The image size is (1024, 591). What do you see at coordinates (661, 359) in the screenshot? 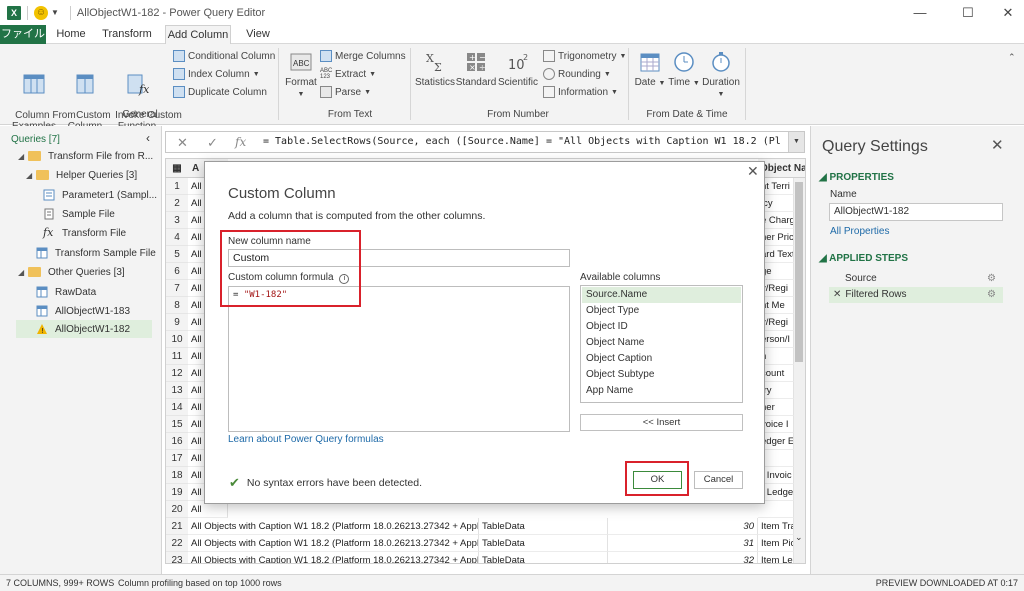
I see `available-column-item: Object Caption` at bounding box center [661, 359].